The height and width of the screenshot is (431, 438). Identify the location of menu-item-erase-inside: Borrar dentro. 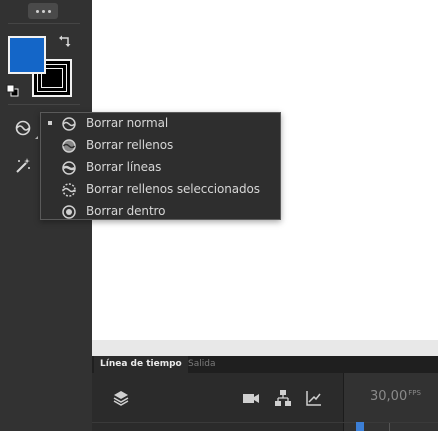
(160, 212).